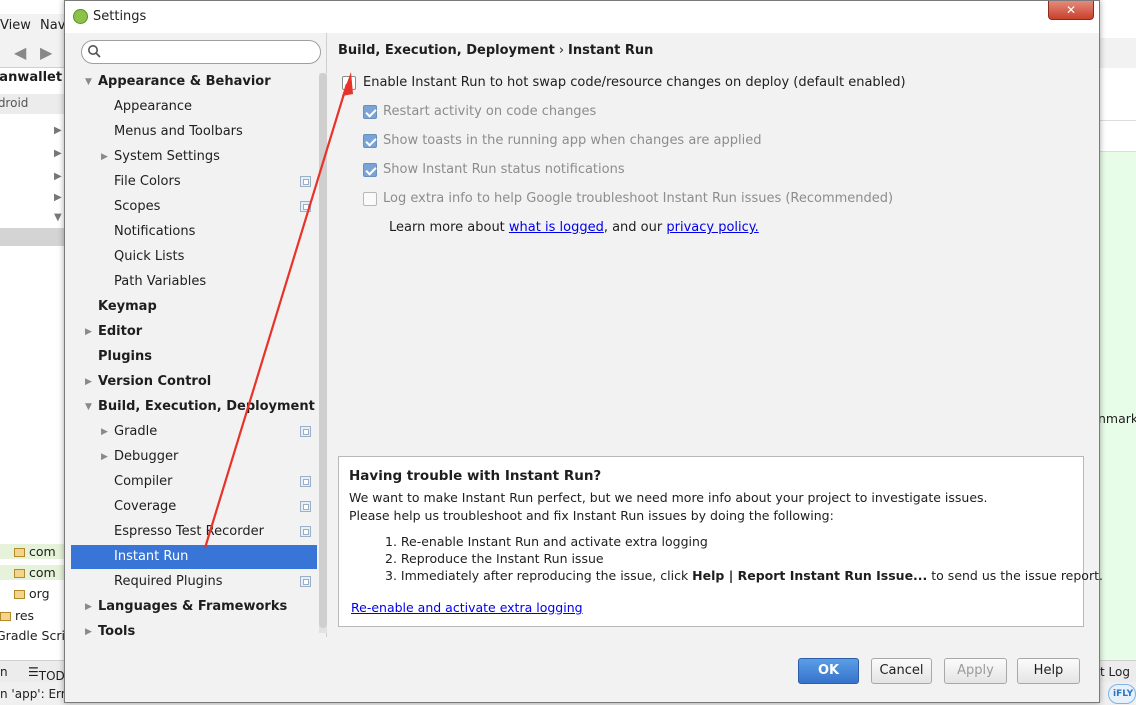 The image size is (1136, 705). What do you see at coordinates (1117, 418) in the screenshot?
I see `editor-text: nmark` at bounding box center [1117, 418].